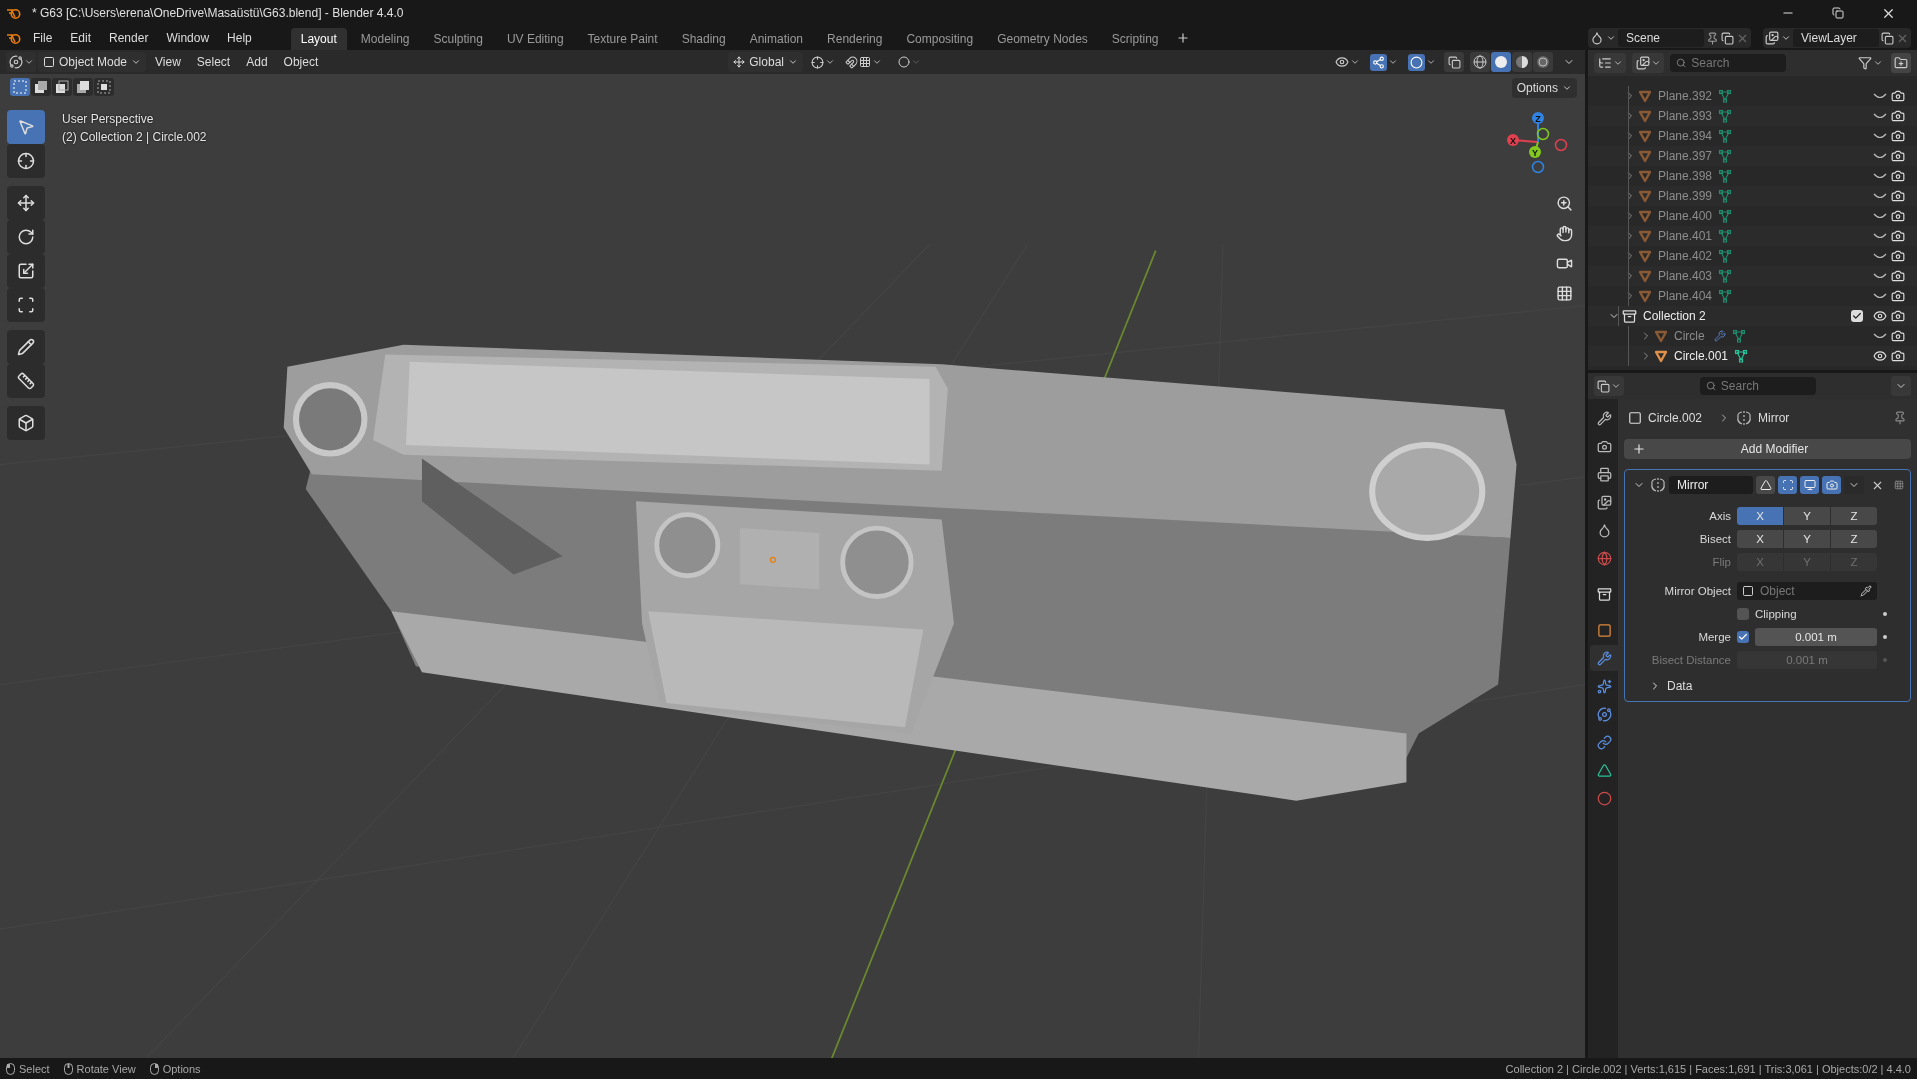  What do you see at coordinates (1690, 659) in the screenshot?
I see `field-label: Bisect Distance` at bounding box center [1690, 659].